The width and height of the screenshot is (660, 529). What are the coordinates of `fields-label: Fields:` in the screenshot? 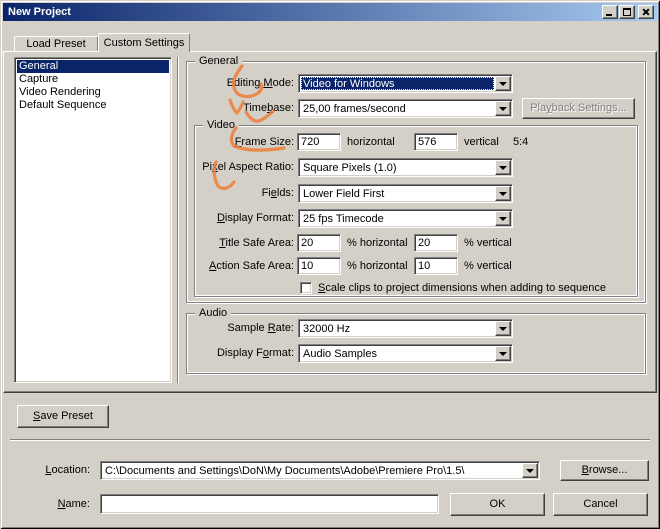 It's located at (277, 193).